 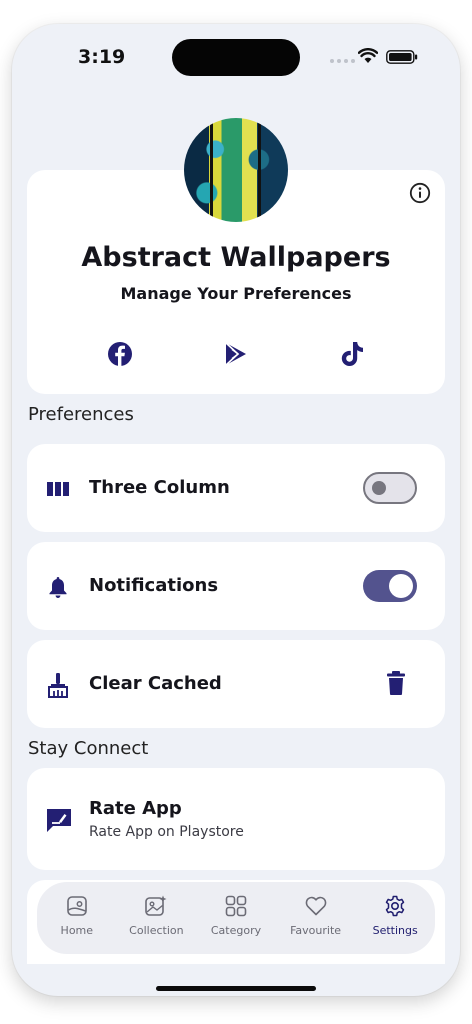 What do you see at coordinates (368, 55) in the screenshot?
I see `wifi-icon` at bounding box center [368, 55].